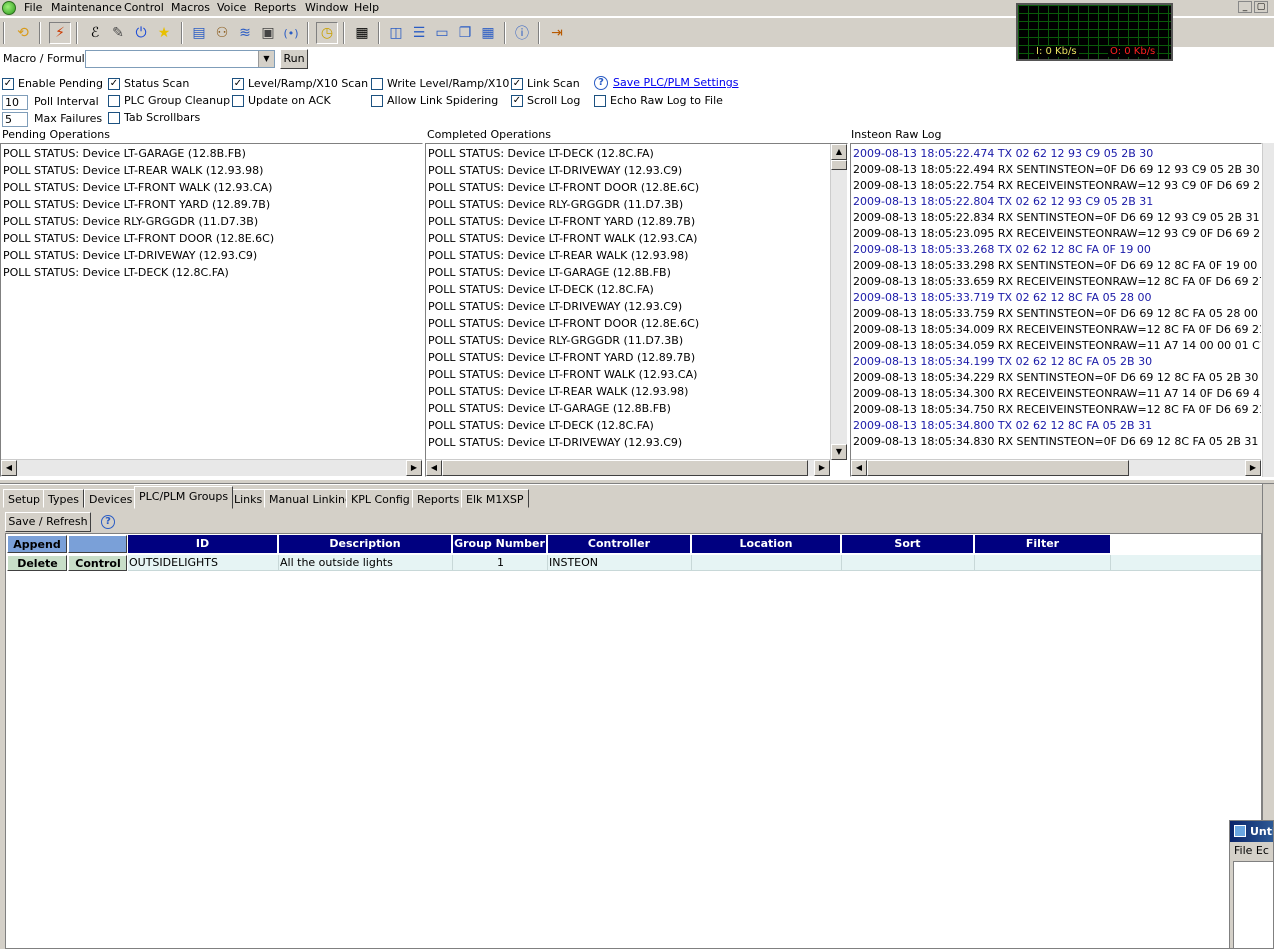 This screenshot has width=1274, height=949. What do you see at coordinates (203, 563) in the screenshot?
I see `cell-id: OUTSIDELIGHTS` at bounding box center [203, 563].